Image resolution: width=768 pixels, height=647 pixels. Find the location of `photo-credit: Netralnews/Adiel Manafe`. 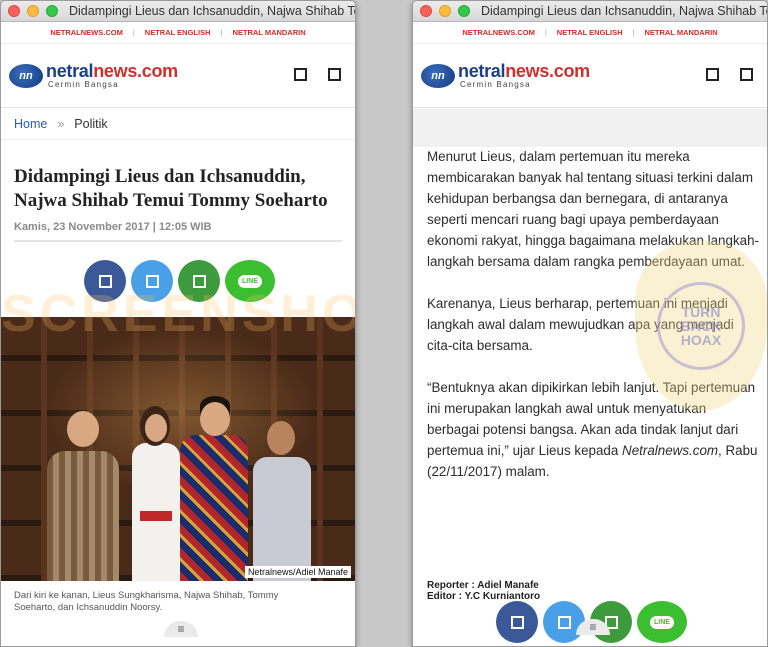

photo-credit: Netralnews/Adiel Manafe is located at coordinates (297, 572).